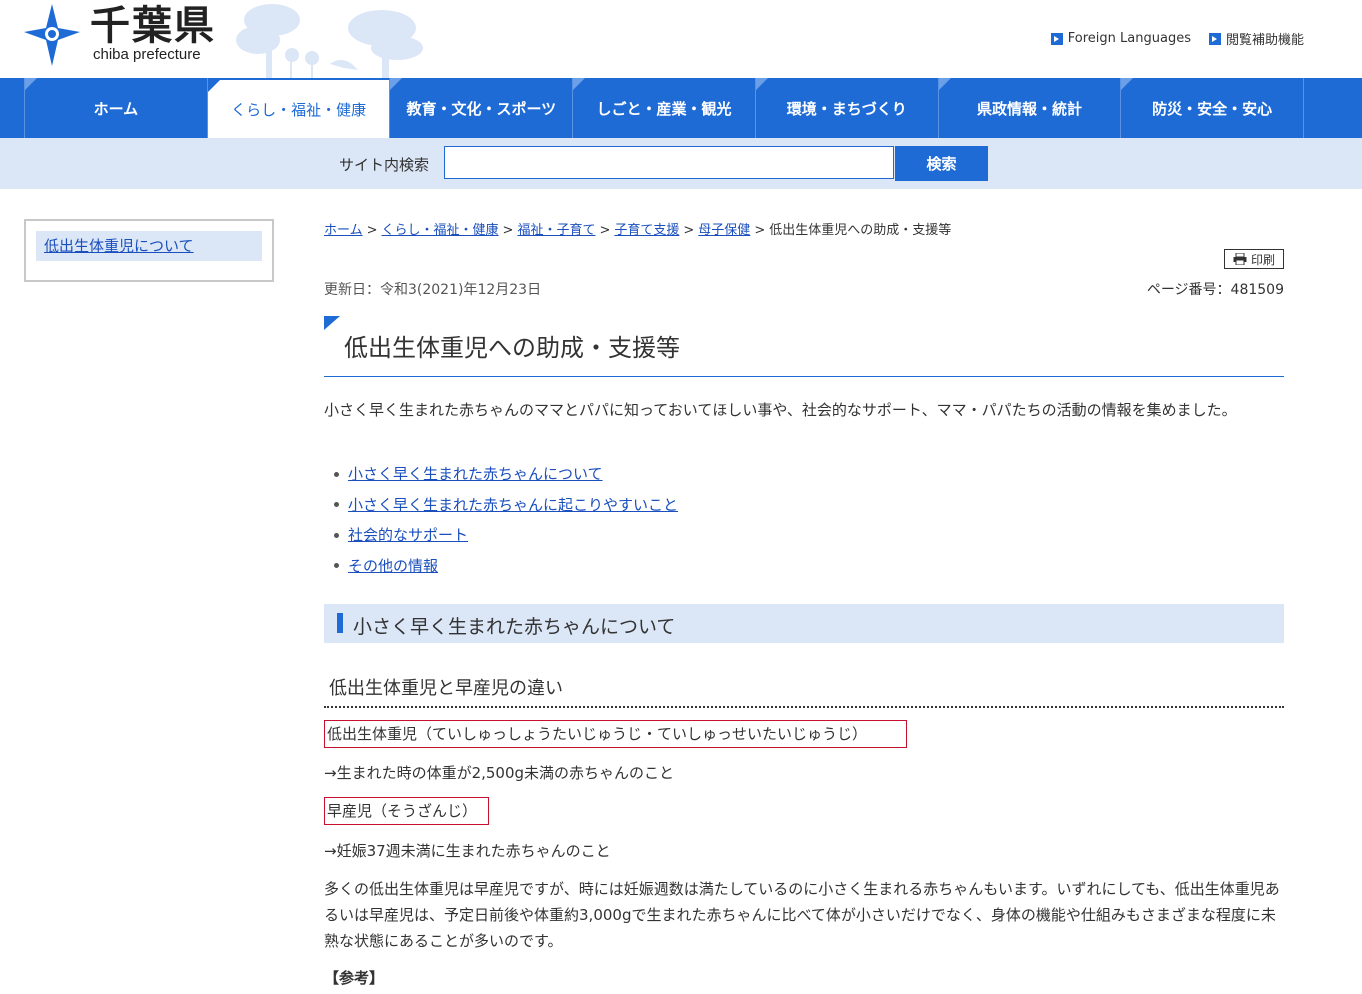 The height and width of the screenshot is (994, 1362). Describe the element at coordinates (408, 535) in the screenshot. I see `toc-link-support: 社会的なサポート` at that location.